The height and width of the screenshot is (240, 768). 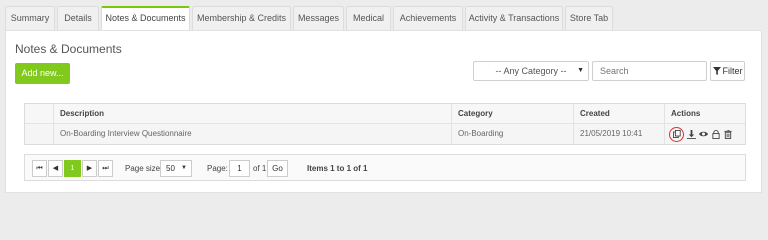 I want to click on download-icon, so click(x=691, y=134).